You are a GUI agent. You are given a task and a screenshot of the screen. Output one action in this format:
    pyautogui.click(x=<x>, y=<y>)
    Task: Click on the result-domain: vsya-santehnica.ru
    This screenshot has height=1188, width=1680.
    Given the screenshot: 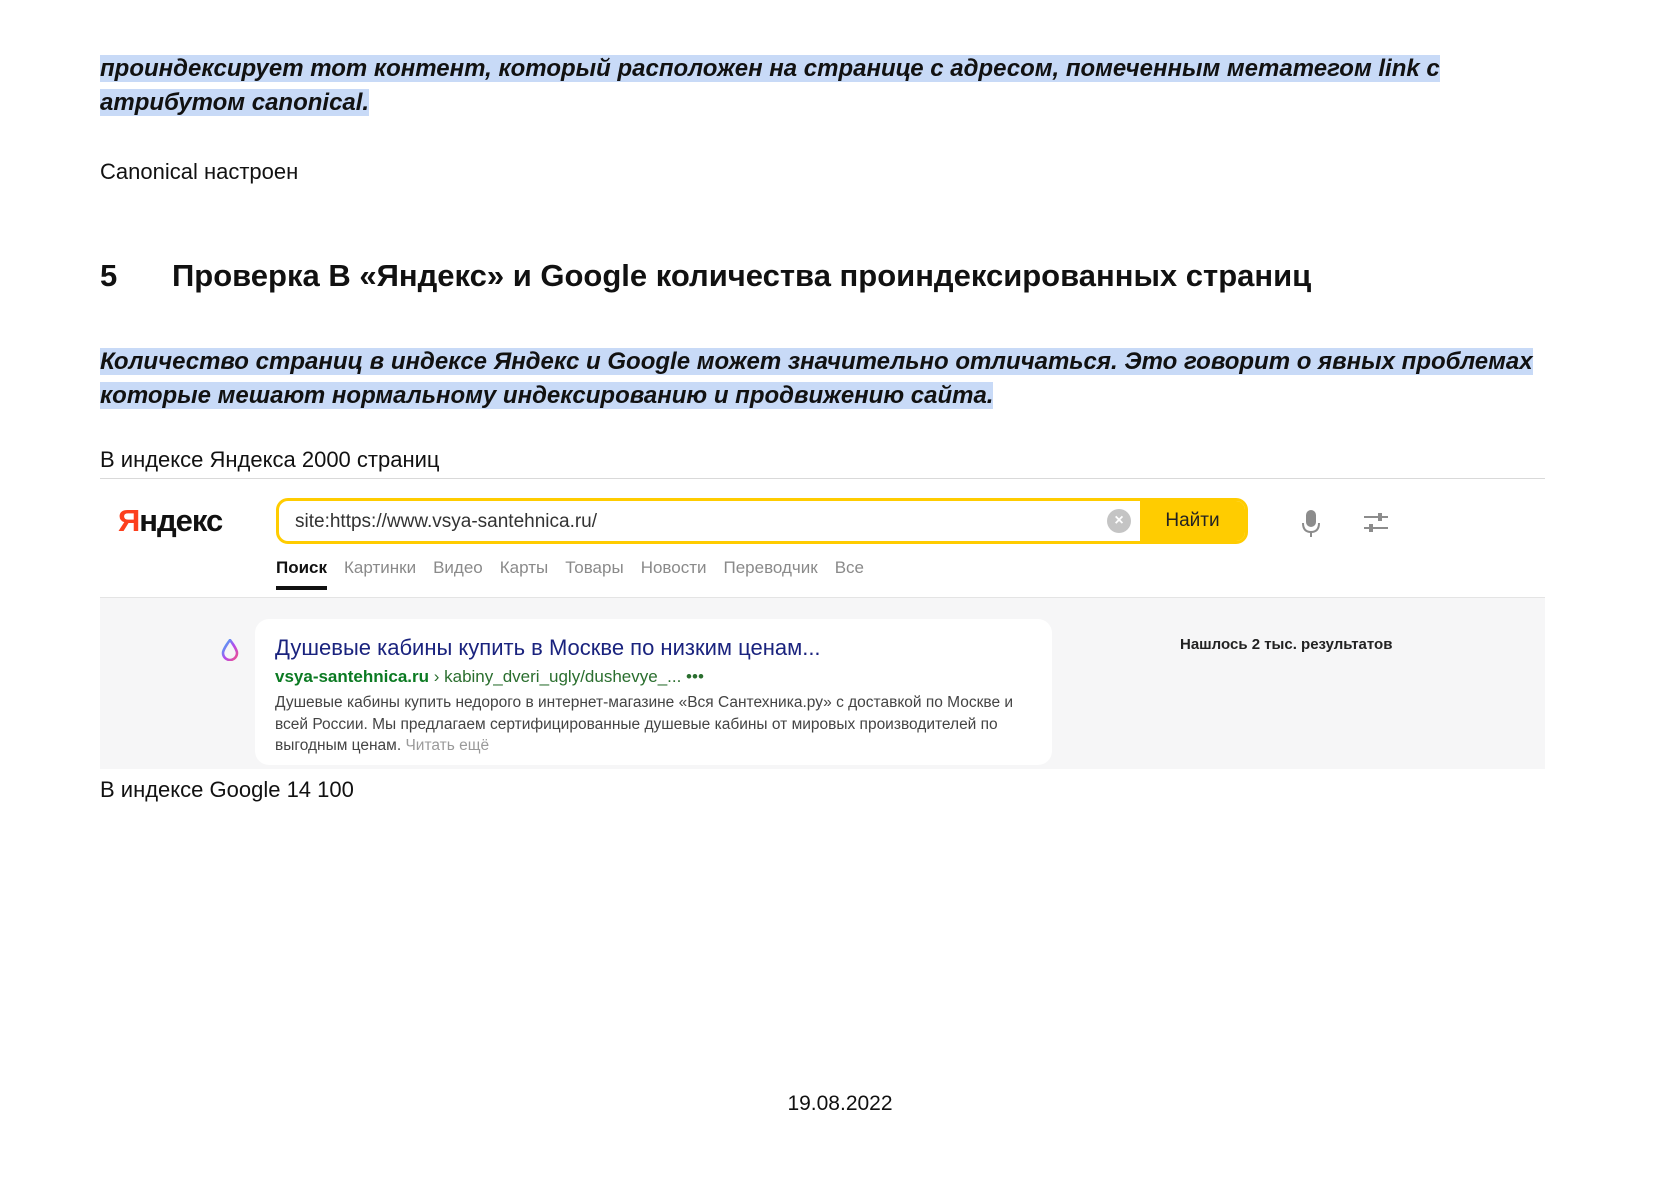 What is the action you would take?
    pyautogui.click(x=352, y=676)
    